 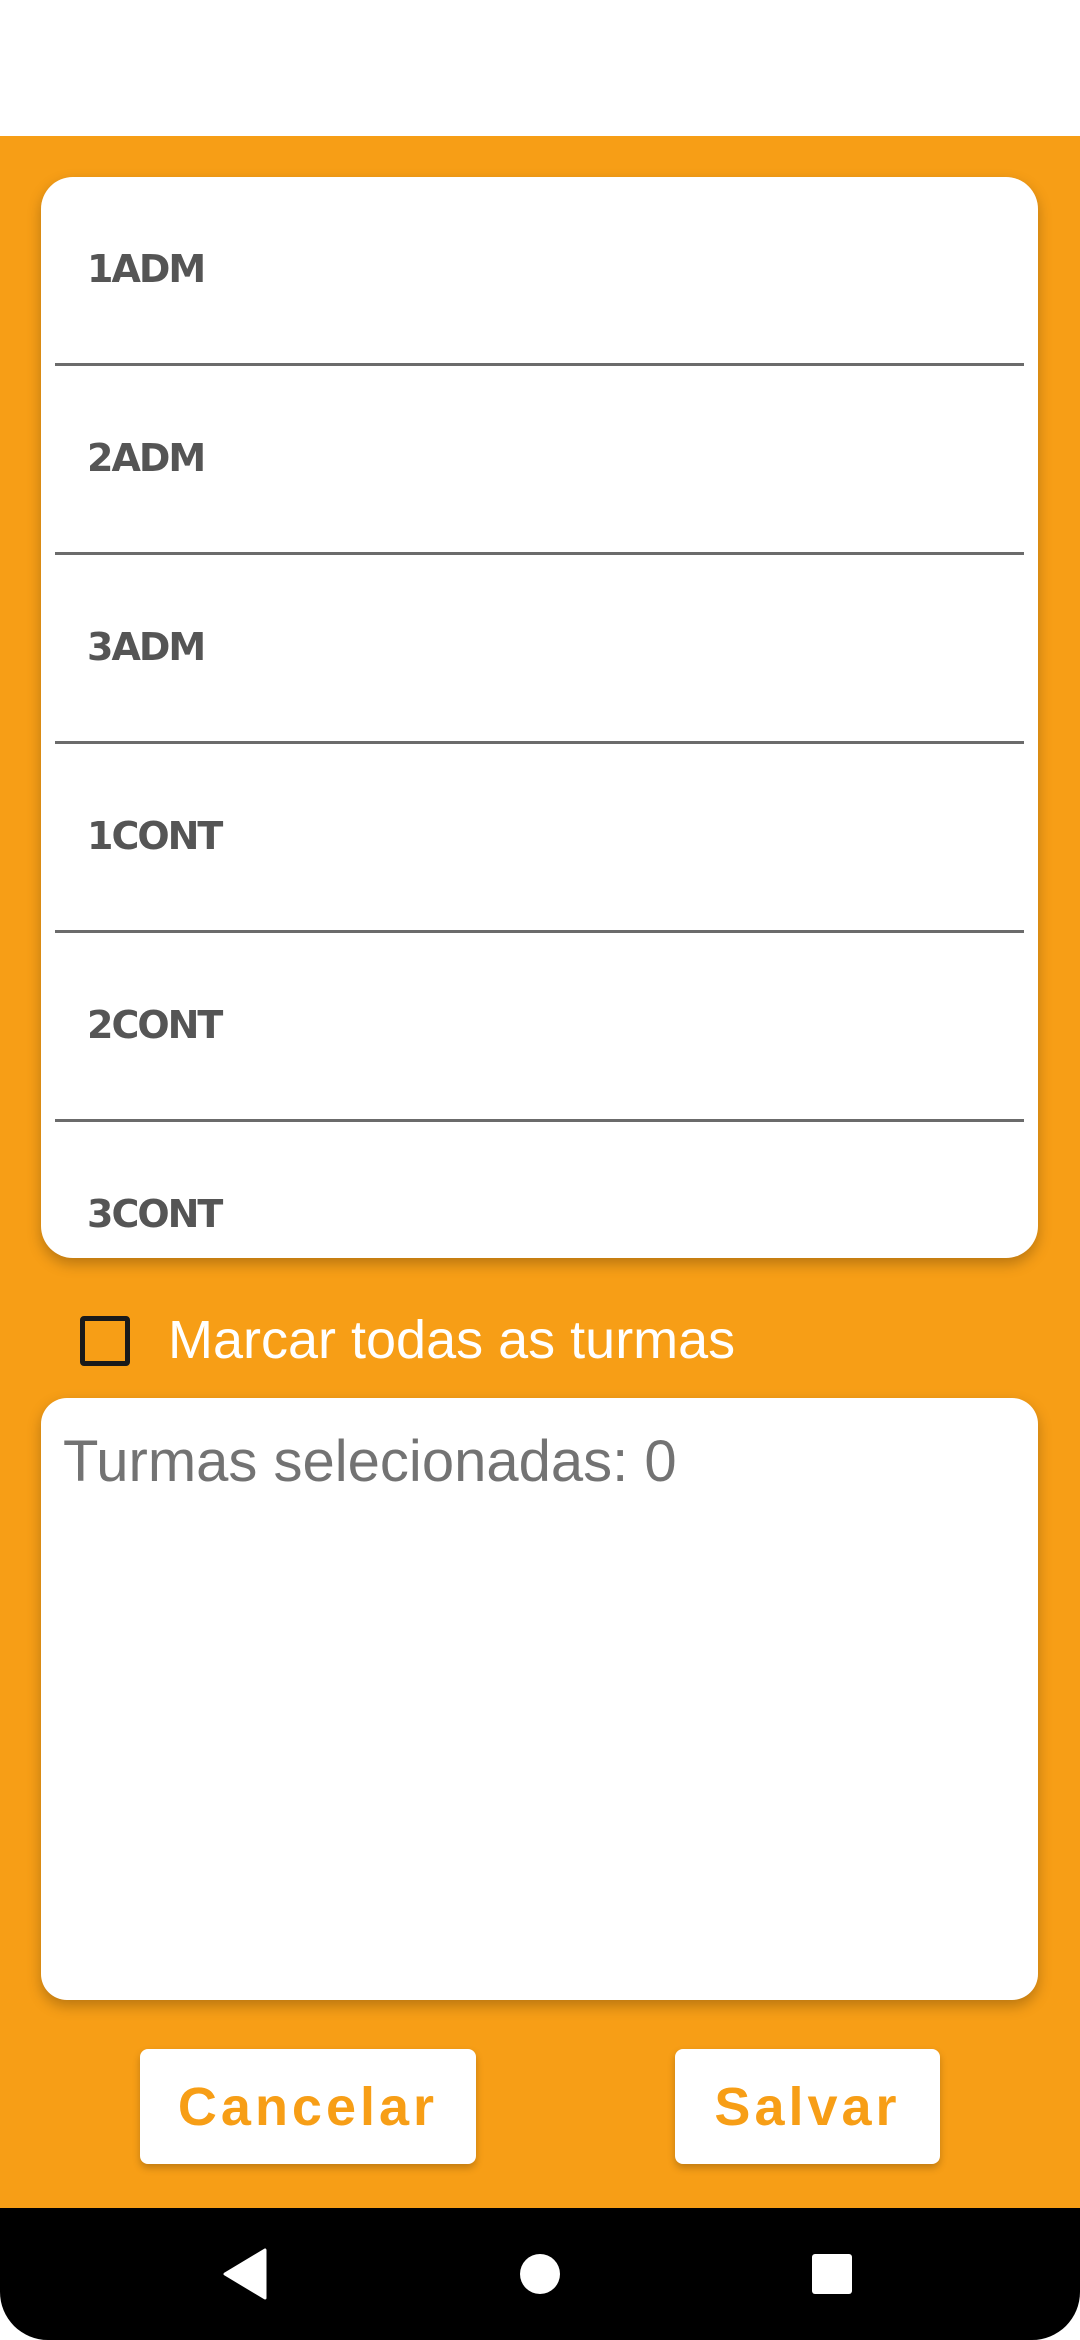 What do you see at coordinates (539, 1027) in the screenshot?
I see `list-item: 2CONT` at bounding box center [539, 1027].